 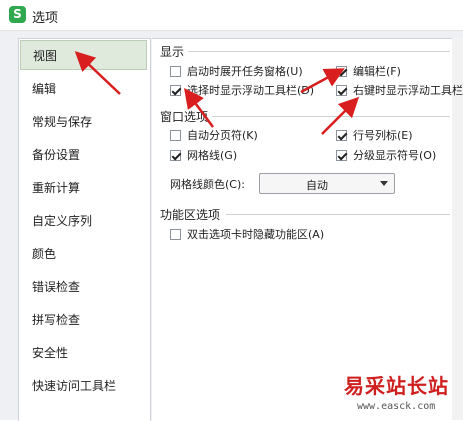 What do you see at coordinates (207, 184) in the screenshot?
I see `gridline-color-label: 网格线颜色(C):` at bounding box center [207, 184].